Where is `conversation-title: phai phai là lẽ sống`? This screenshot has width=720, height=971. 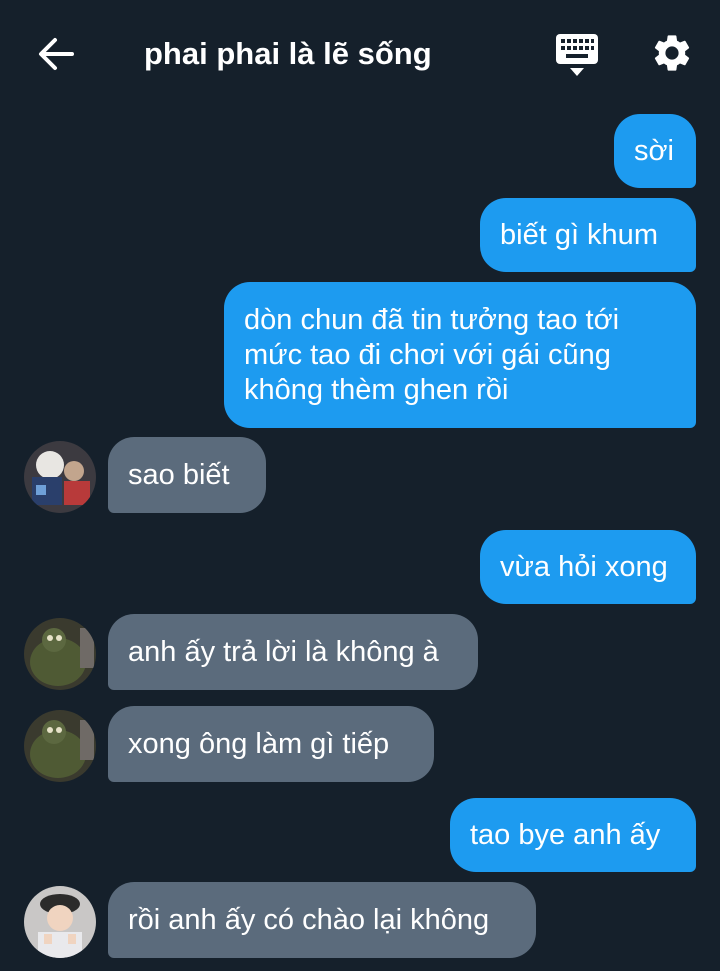 conversation-title: phai phai là lẽ sống is located at coordinates (288, 53).